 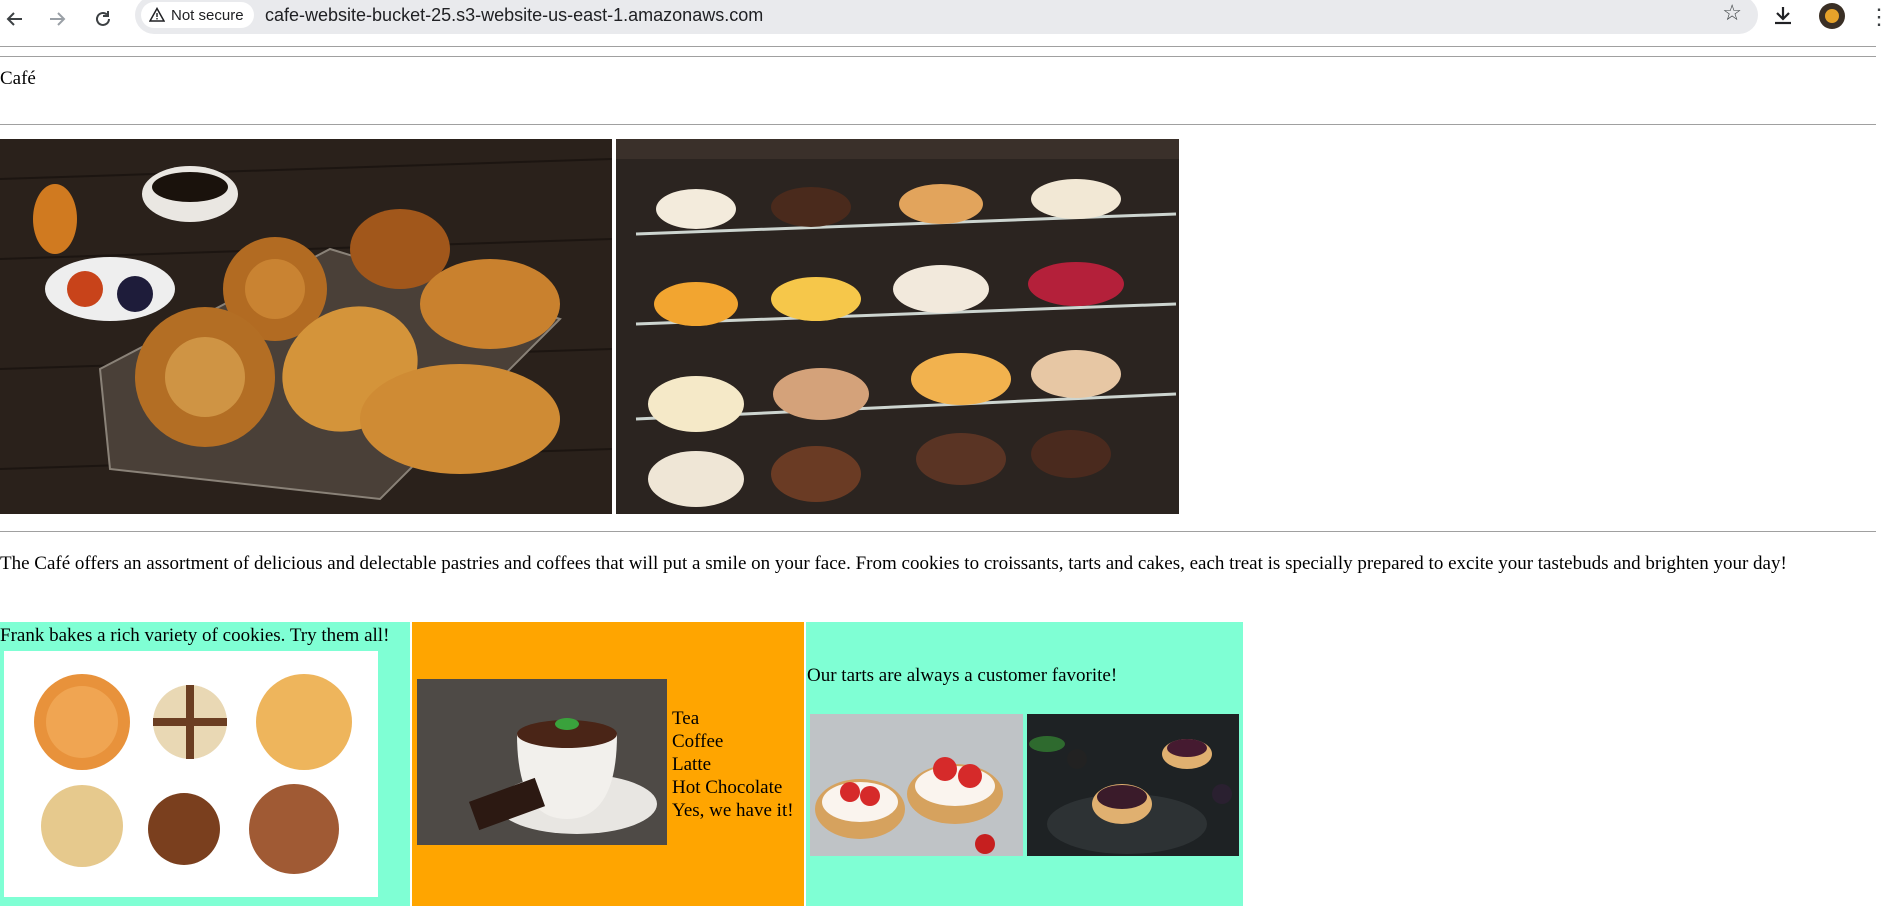 What do you see at coordinates (698, 741) in the screenshot?
I see `drink-item: Coffee` at bounding box center [698, 741].